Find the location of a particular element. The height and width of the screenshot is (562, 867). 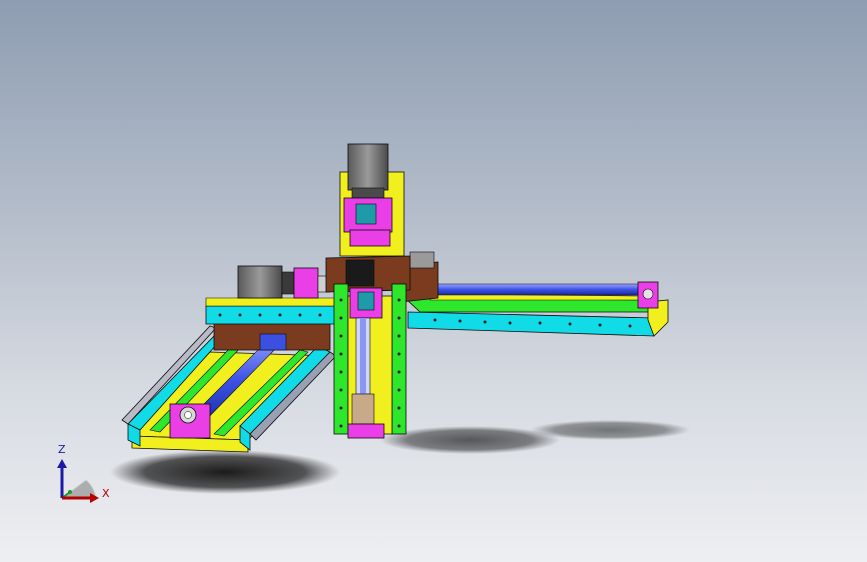

z-axis-column is located at coordinates (368, 291).